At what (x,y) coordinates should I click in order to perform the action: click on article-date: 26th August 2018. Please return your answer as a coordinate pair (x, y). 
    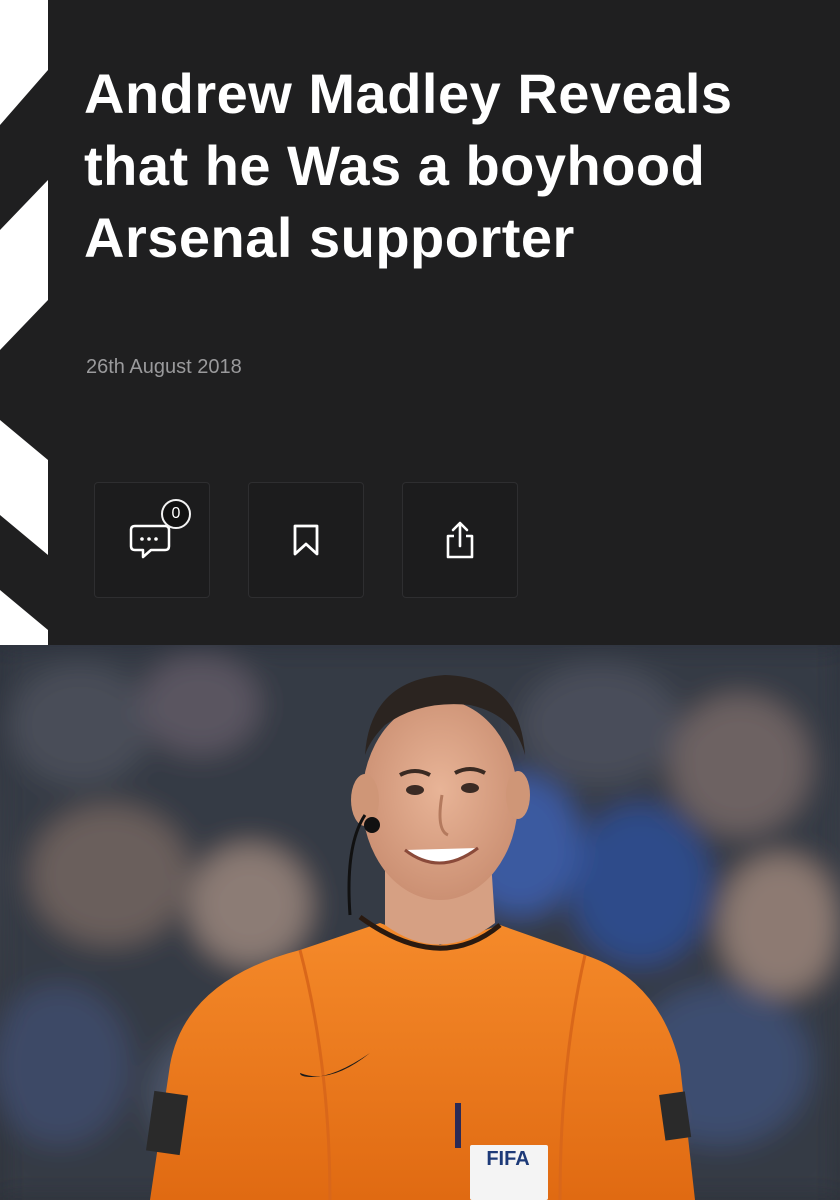
    Looking at the image, I should click on (164, 367).